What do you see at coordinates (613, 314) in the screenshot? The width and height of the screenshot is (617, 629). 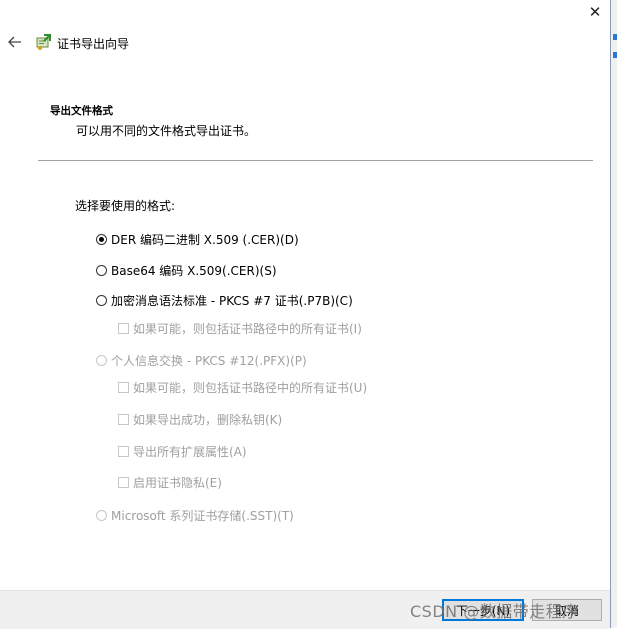 I see `background-window-edge` at bounding box center [613, 314].